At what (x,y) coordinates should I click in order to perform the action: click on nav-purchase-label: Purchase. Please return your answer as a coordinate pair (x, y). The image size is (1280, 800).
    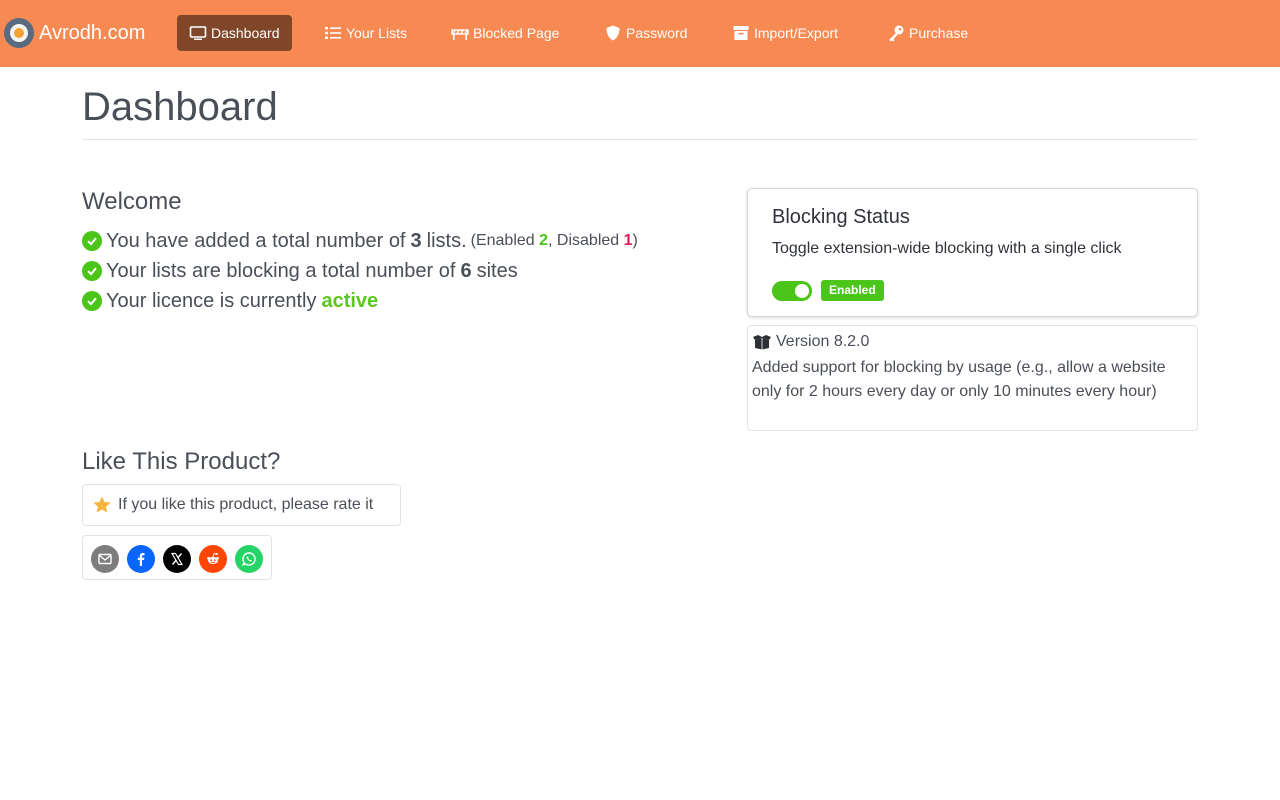
    Looking at the image, I should click on (939, 33).